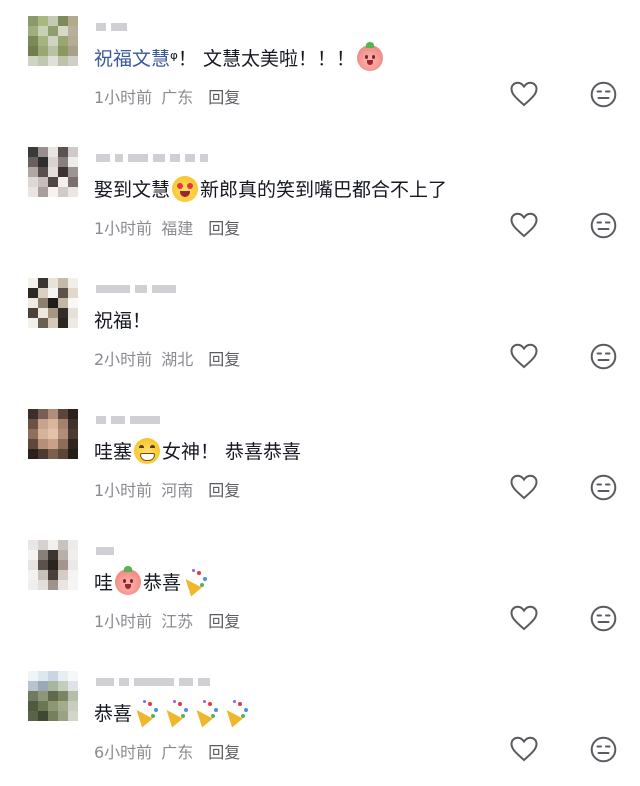  I want to click on comment-meta: 1小时前 福建 回复, so click(171, 227).